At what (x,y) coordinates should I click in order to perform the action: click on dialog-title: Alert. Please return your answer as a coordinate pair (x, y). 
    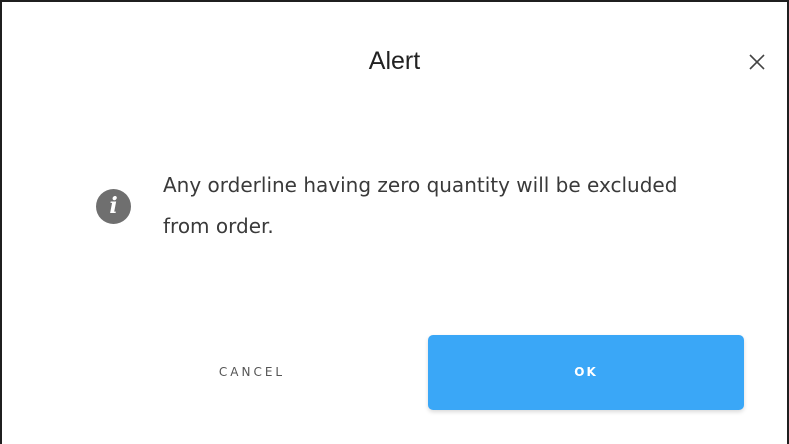
    Looking at the image, I should click on (394, 61).